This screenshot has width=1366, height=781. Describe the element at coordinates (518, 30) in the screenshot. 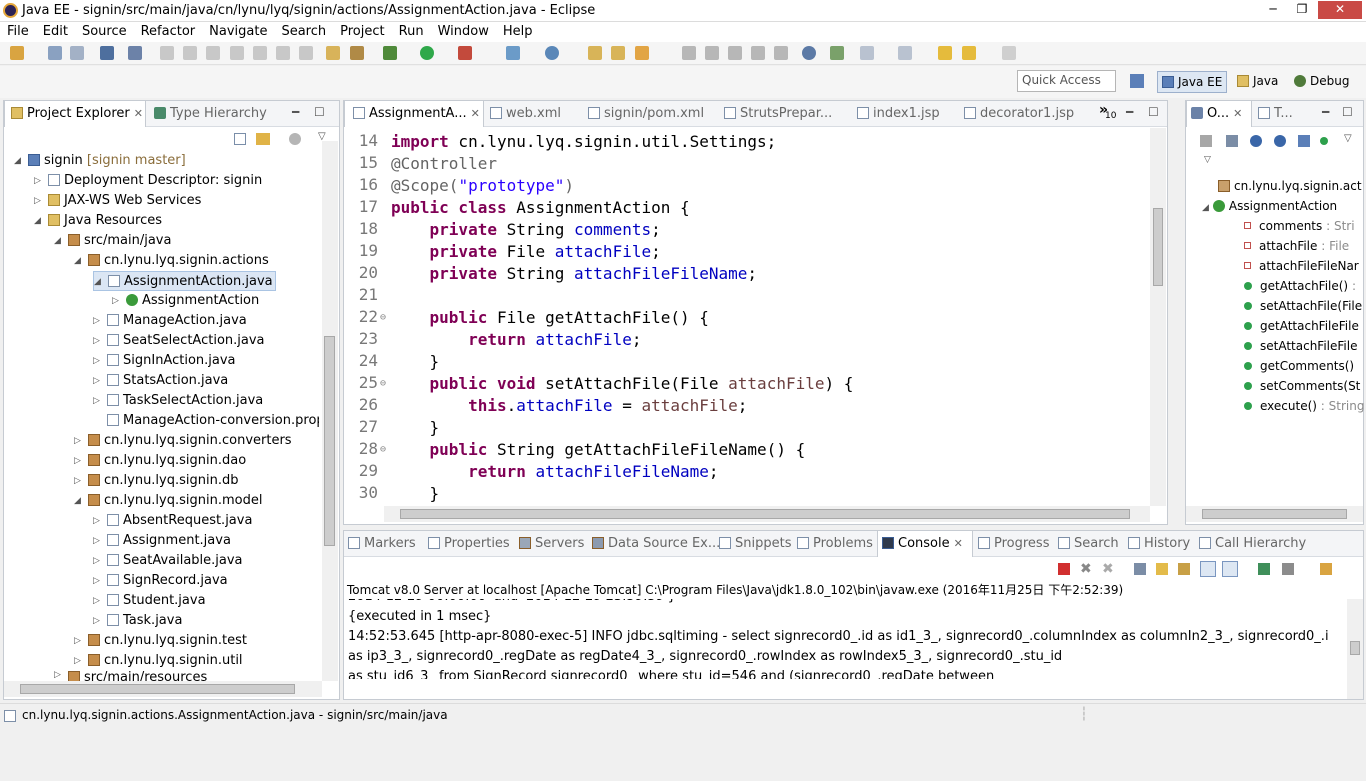

I see `menu-help: Help` at that location.